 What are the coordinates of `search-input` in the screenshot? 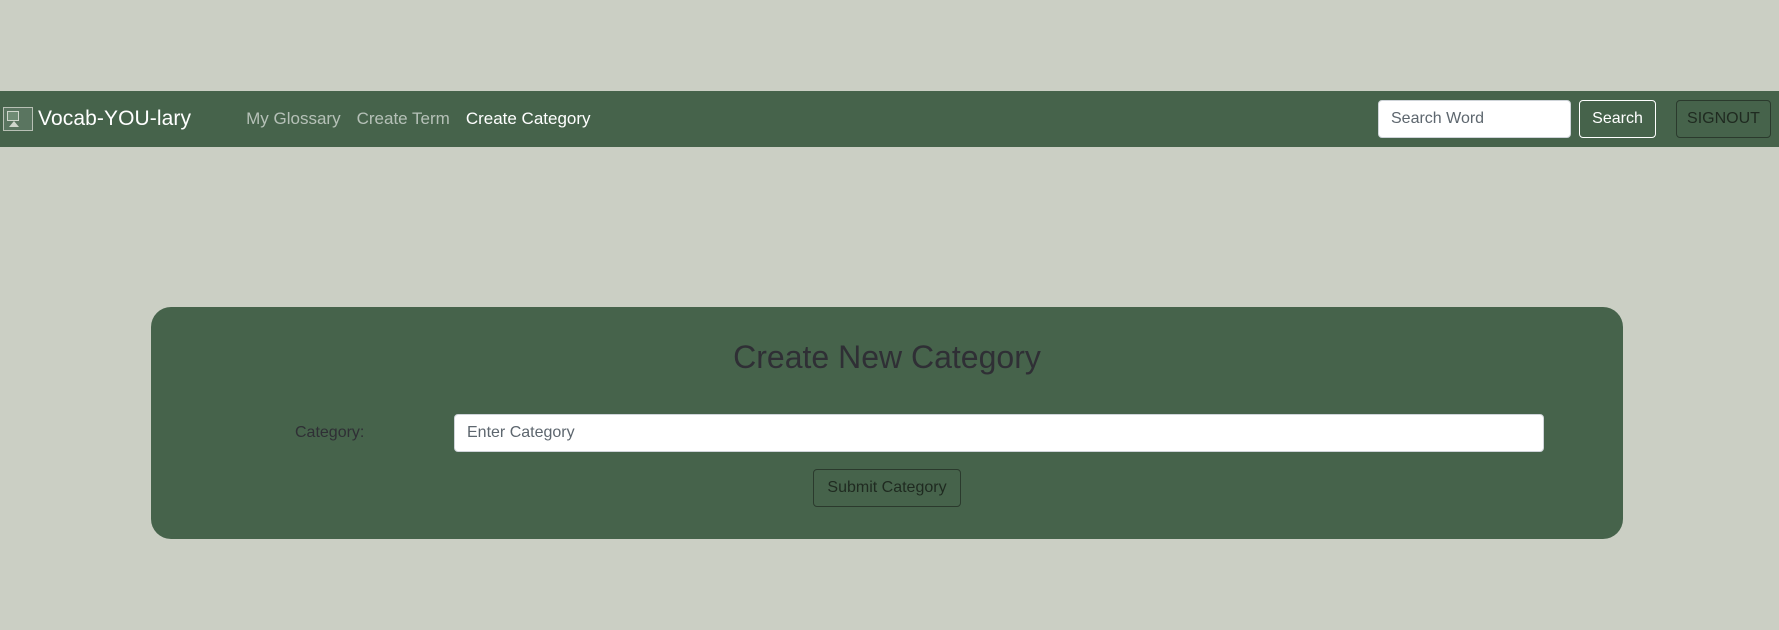 It's located at (1474, 119).